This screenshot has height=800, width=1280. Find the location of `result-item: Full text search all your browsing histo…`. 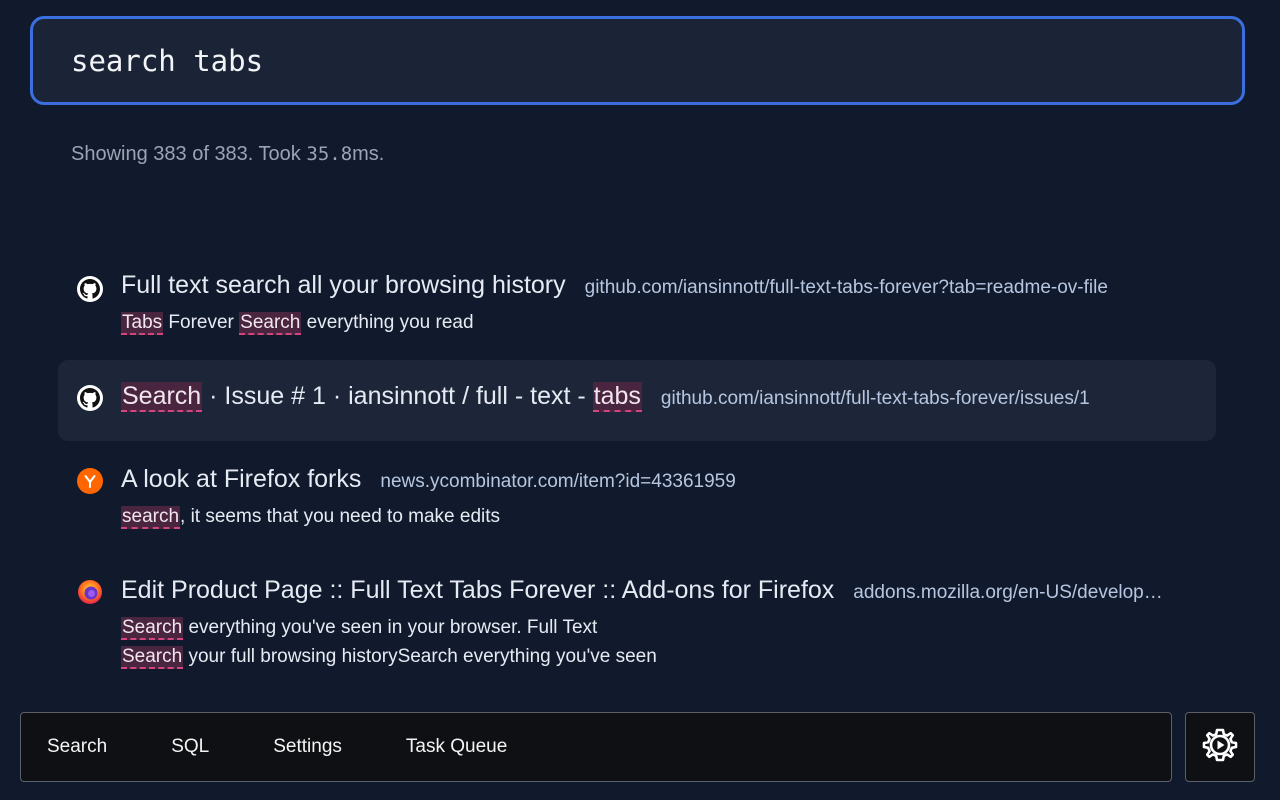

result-item: Full text search all your browsing histo… is located at coordinates (637, 308).